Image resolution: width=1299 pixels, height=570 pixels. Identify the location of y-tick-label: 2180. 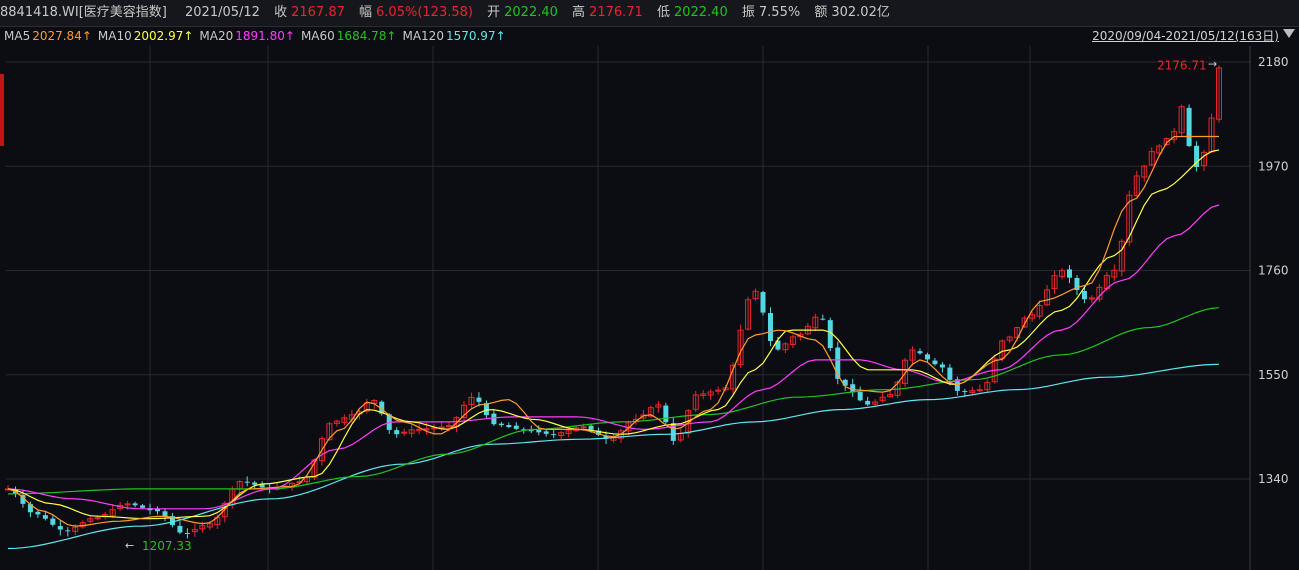
(1273, 62).